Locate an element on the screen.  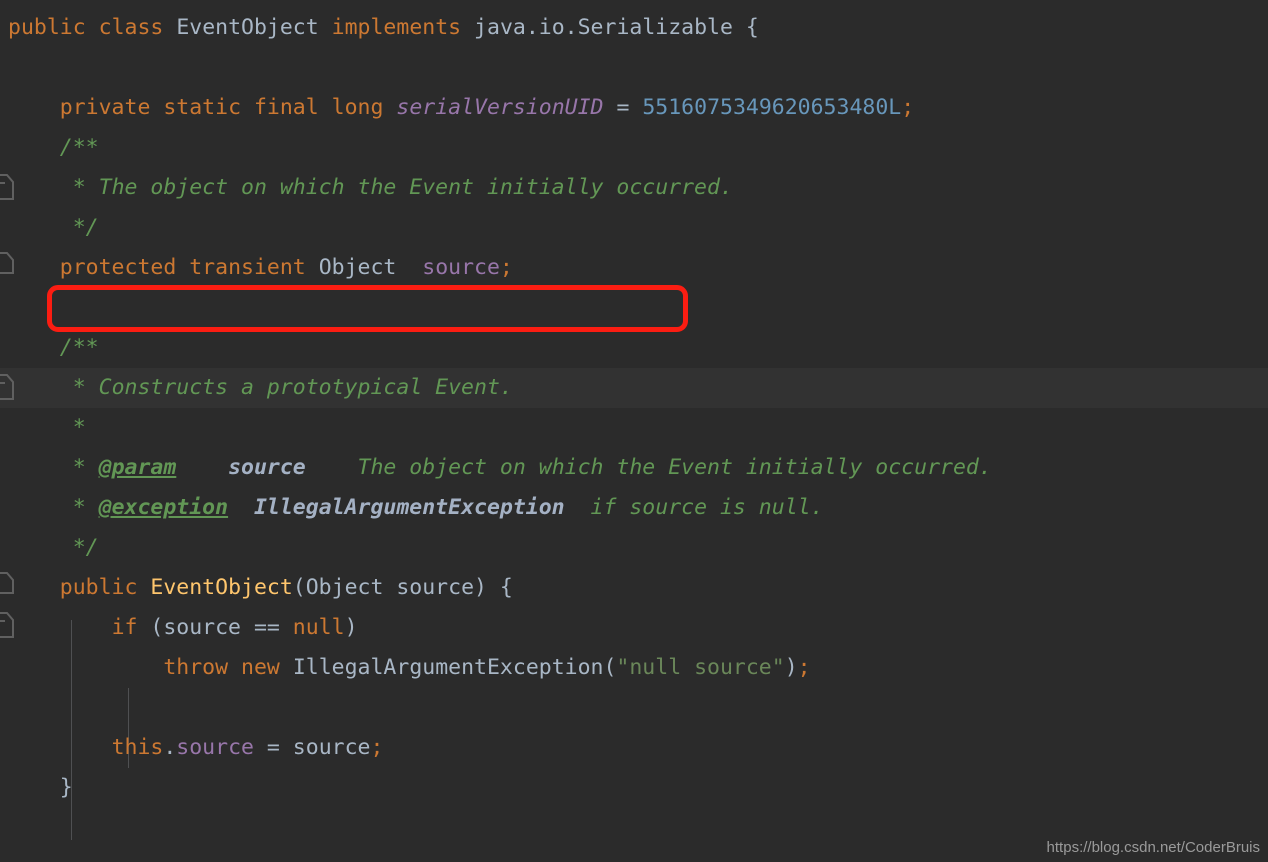
annotation-highlight-box is located at coordinates (367, 308).